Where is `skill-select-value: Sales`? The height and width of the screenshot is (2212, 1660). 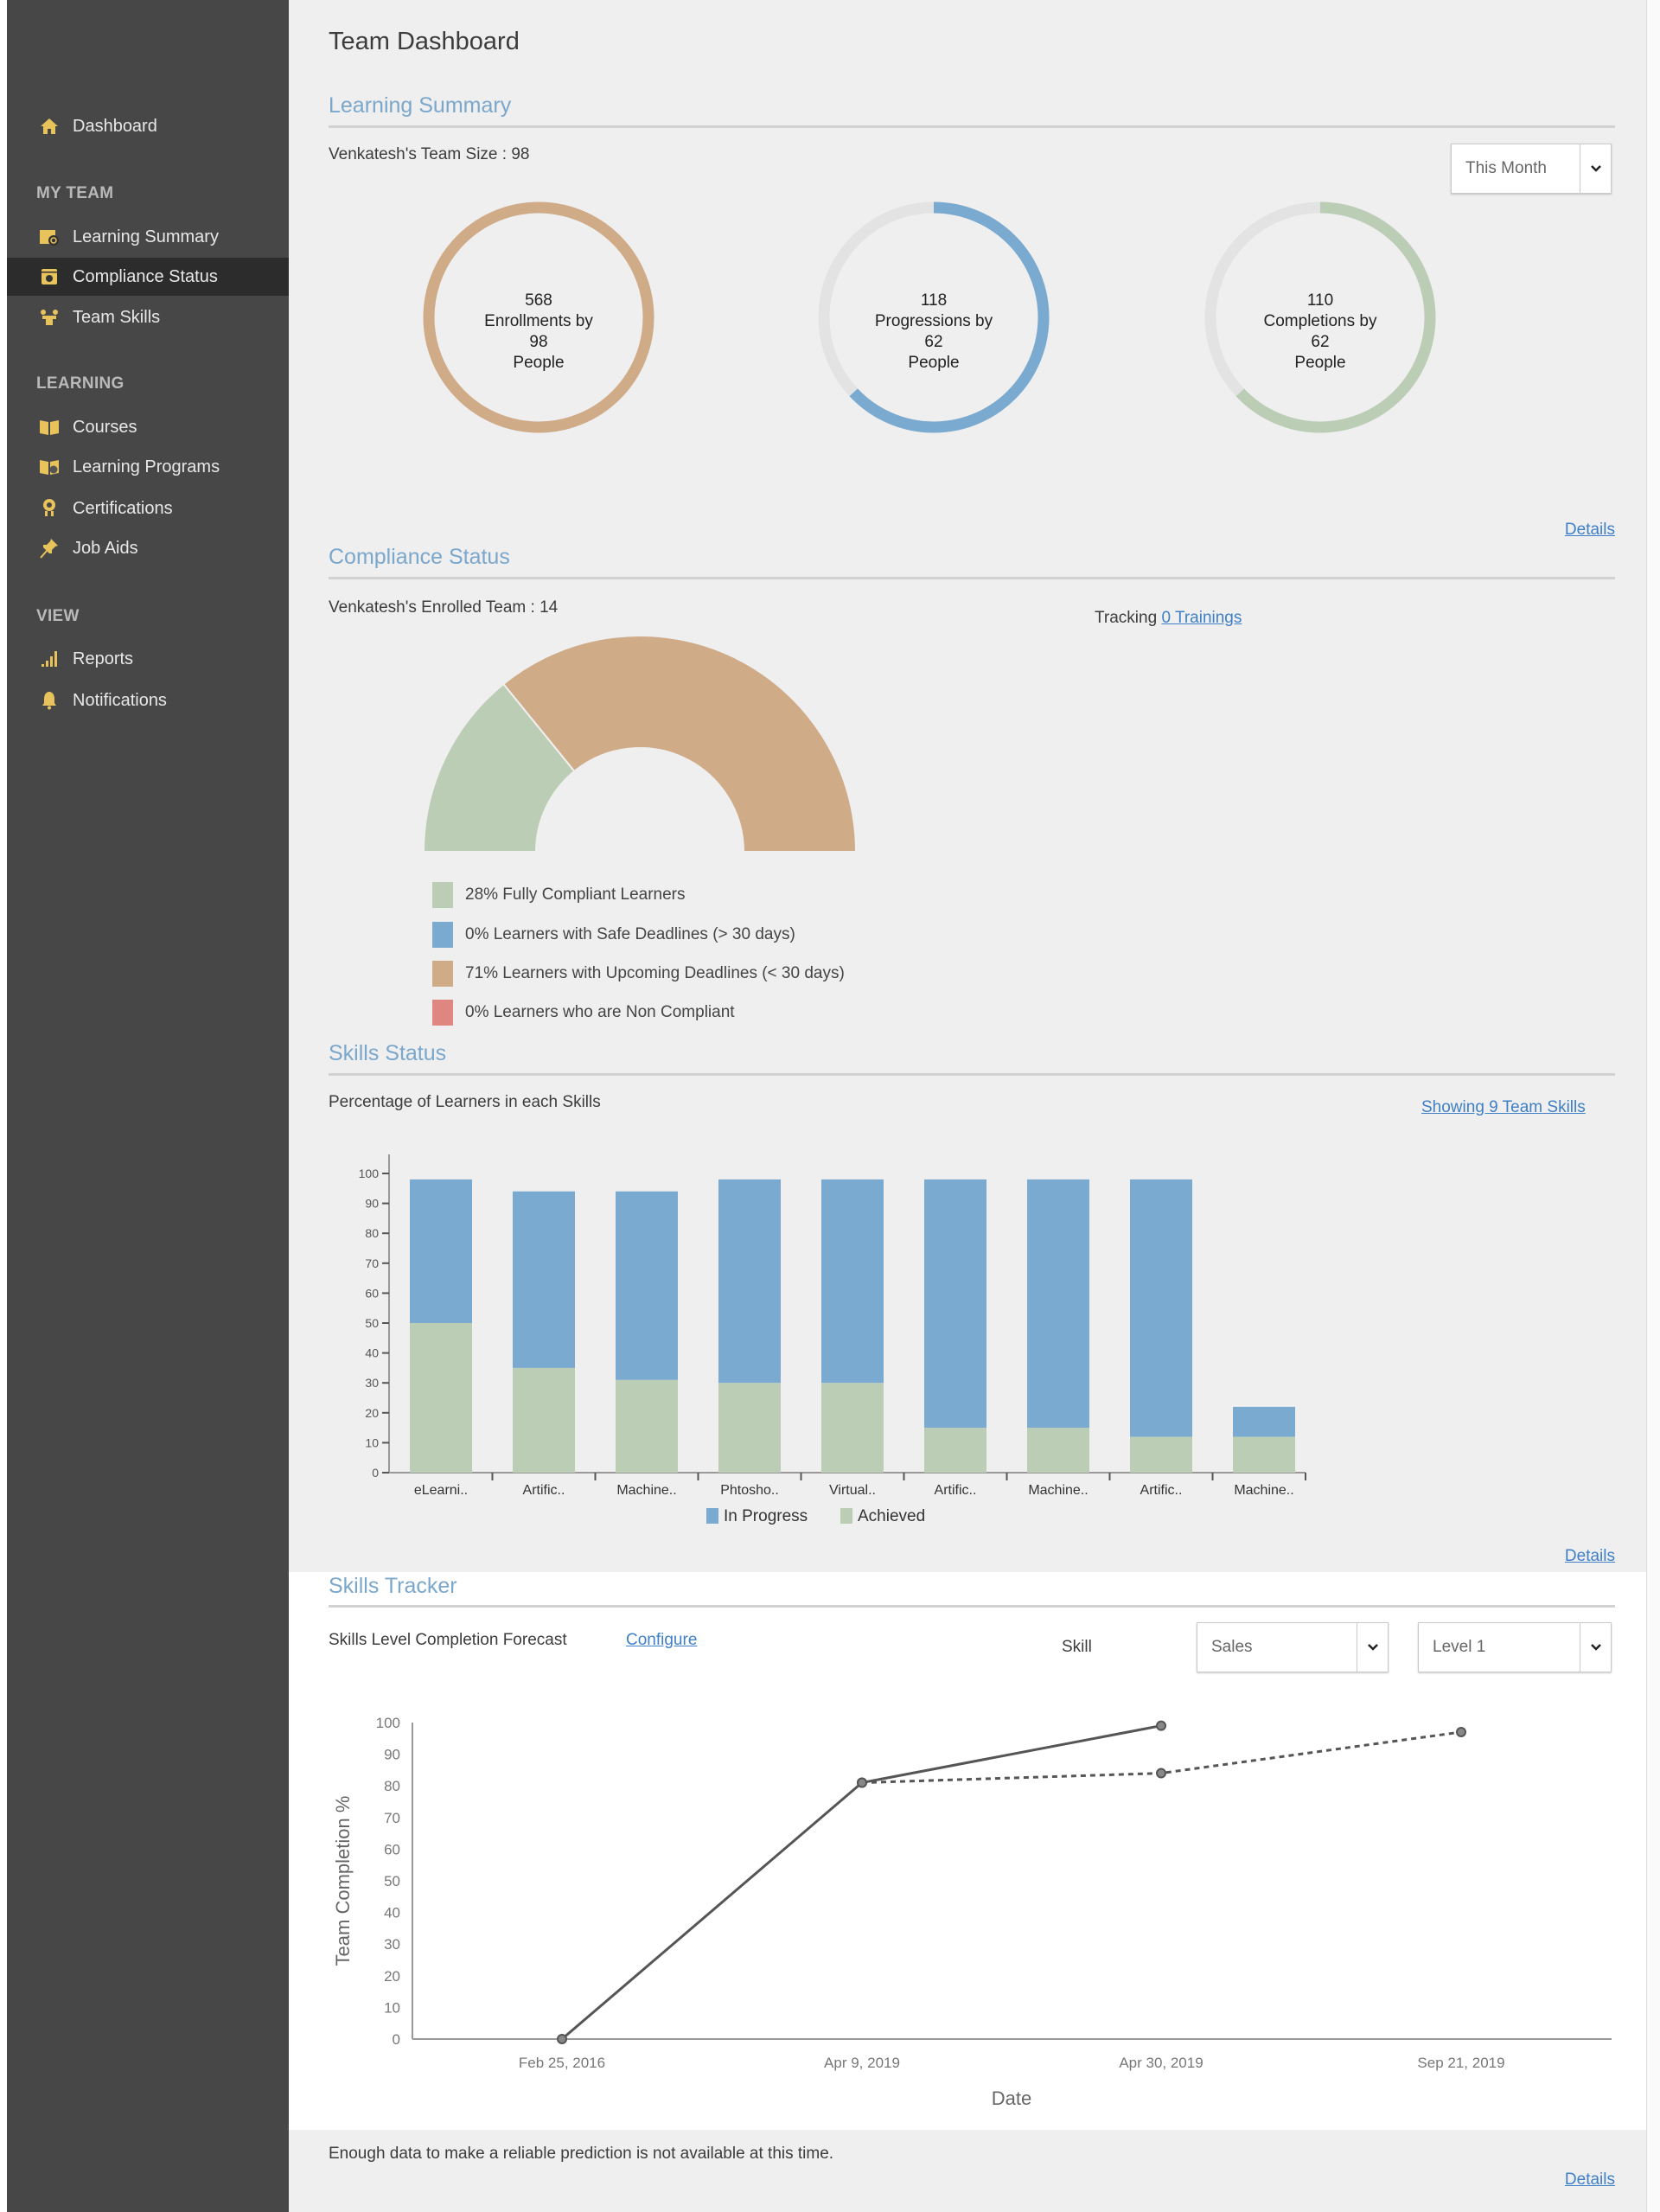
skill-select-value: Sales is located at coordinates (1232, 1647).